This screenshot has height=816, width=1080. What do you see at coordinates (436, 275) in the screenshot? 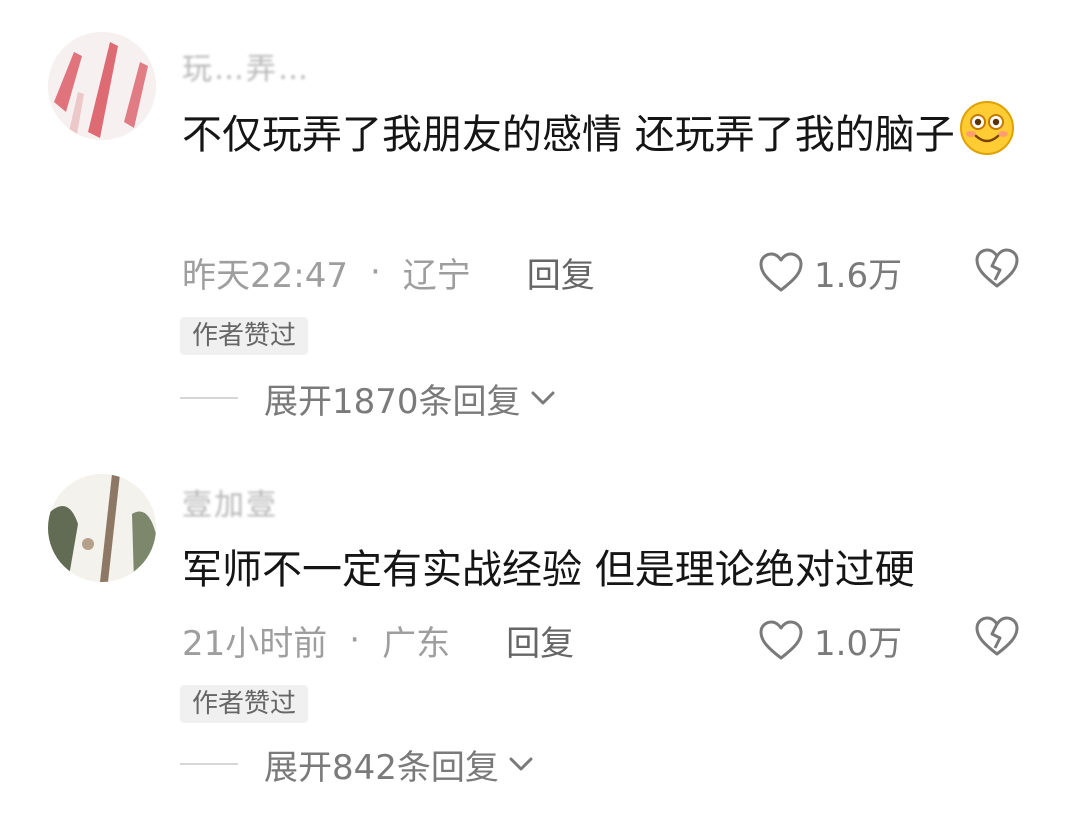
I see `comment-location: 辽宁` at bounding box center [436, 275].